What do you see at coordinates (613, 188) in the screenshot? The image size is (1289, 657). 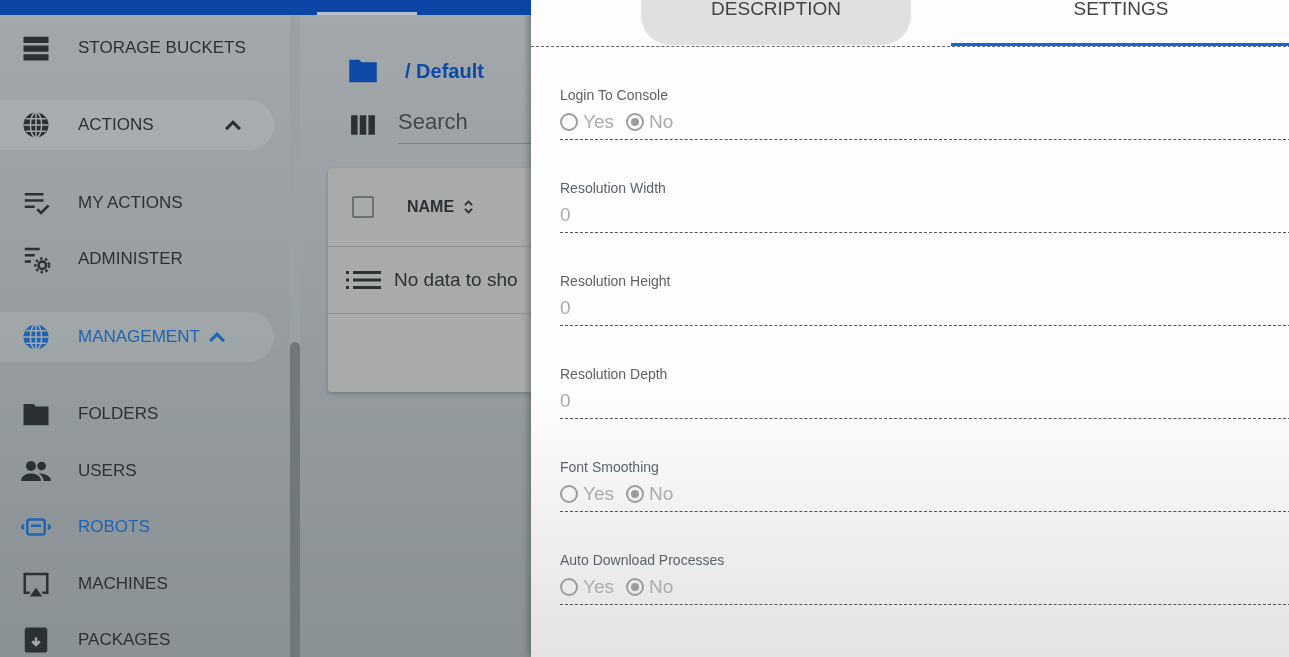 I see `field-label: Resolution Width` at bounding box center [613, 188].